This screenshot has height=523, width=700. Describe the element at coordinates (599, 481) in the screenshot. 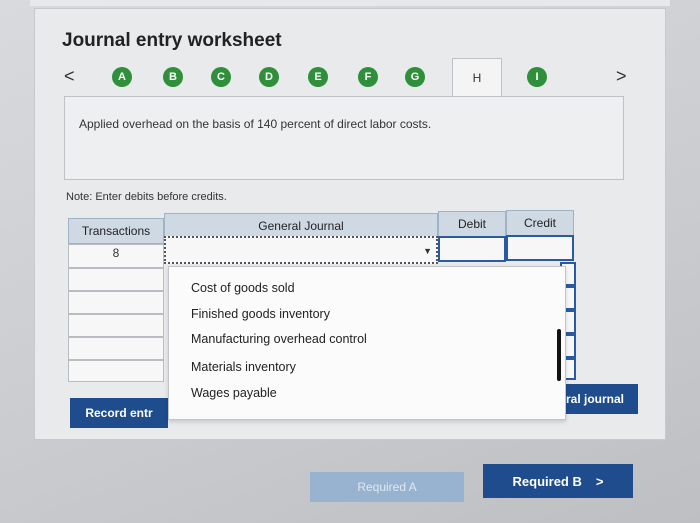

I see `chevron-right-icon: >` at that location.